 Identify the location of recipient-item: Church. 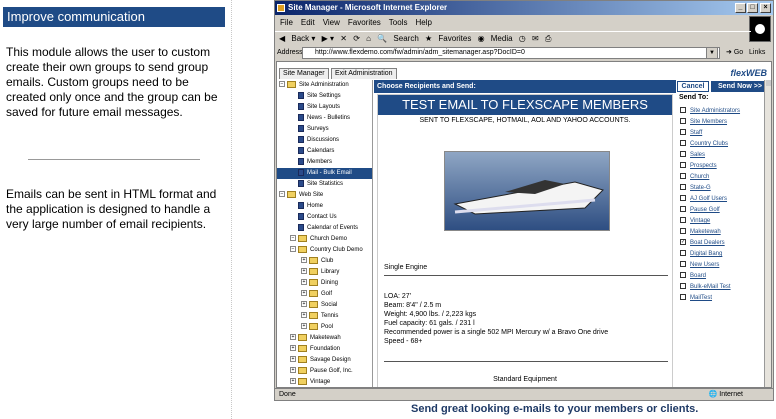
(725, 177).